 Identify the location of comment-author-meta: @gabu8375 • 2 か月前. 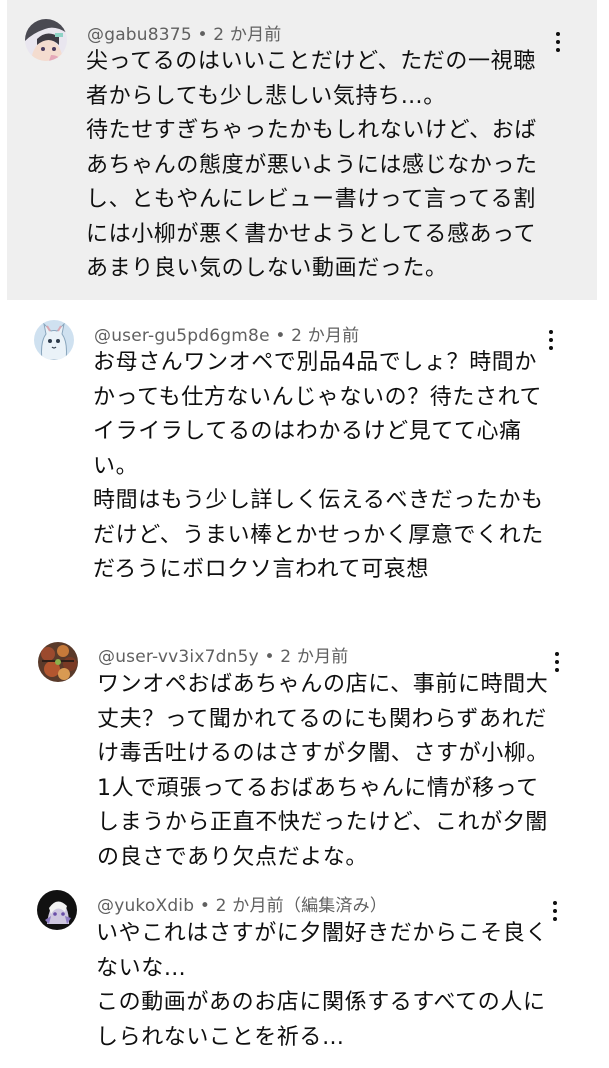
(184, 35).